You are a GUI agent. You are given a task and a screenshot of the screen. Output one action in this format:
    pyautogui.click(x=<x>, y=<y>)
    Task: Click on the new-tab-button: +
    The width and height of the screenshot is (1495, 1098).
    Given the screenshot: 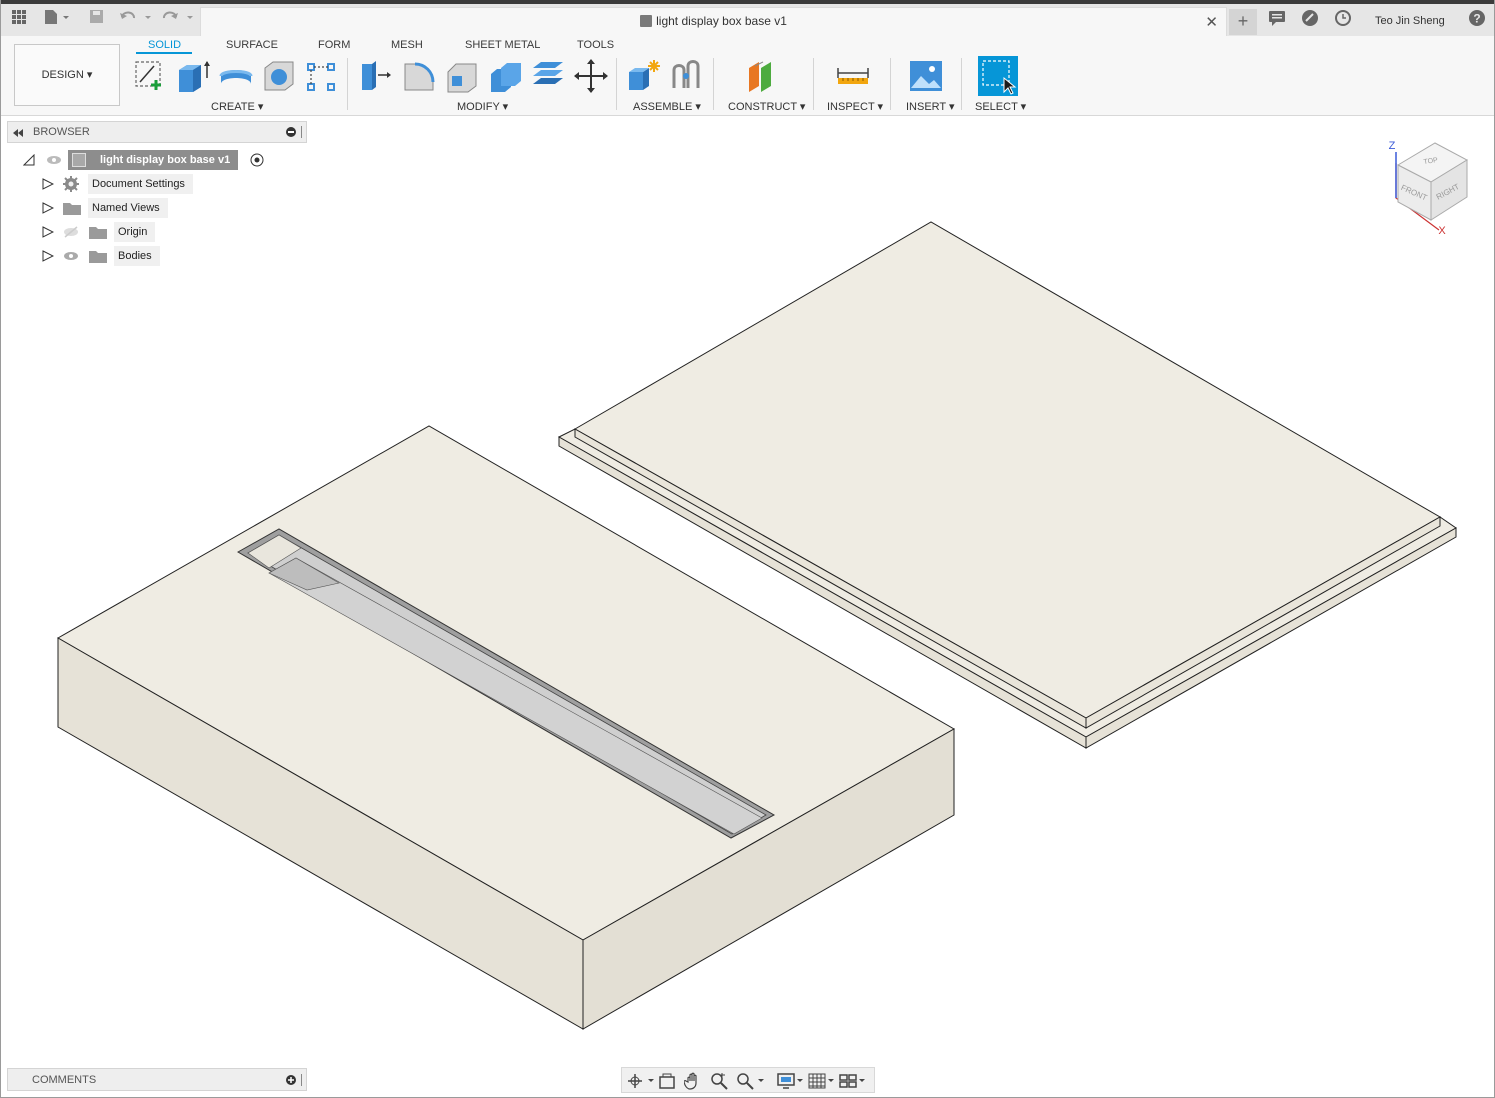 What is the action you would take?
    pyautogui.click(x=1243, y=22)
    